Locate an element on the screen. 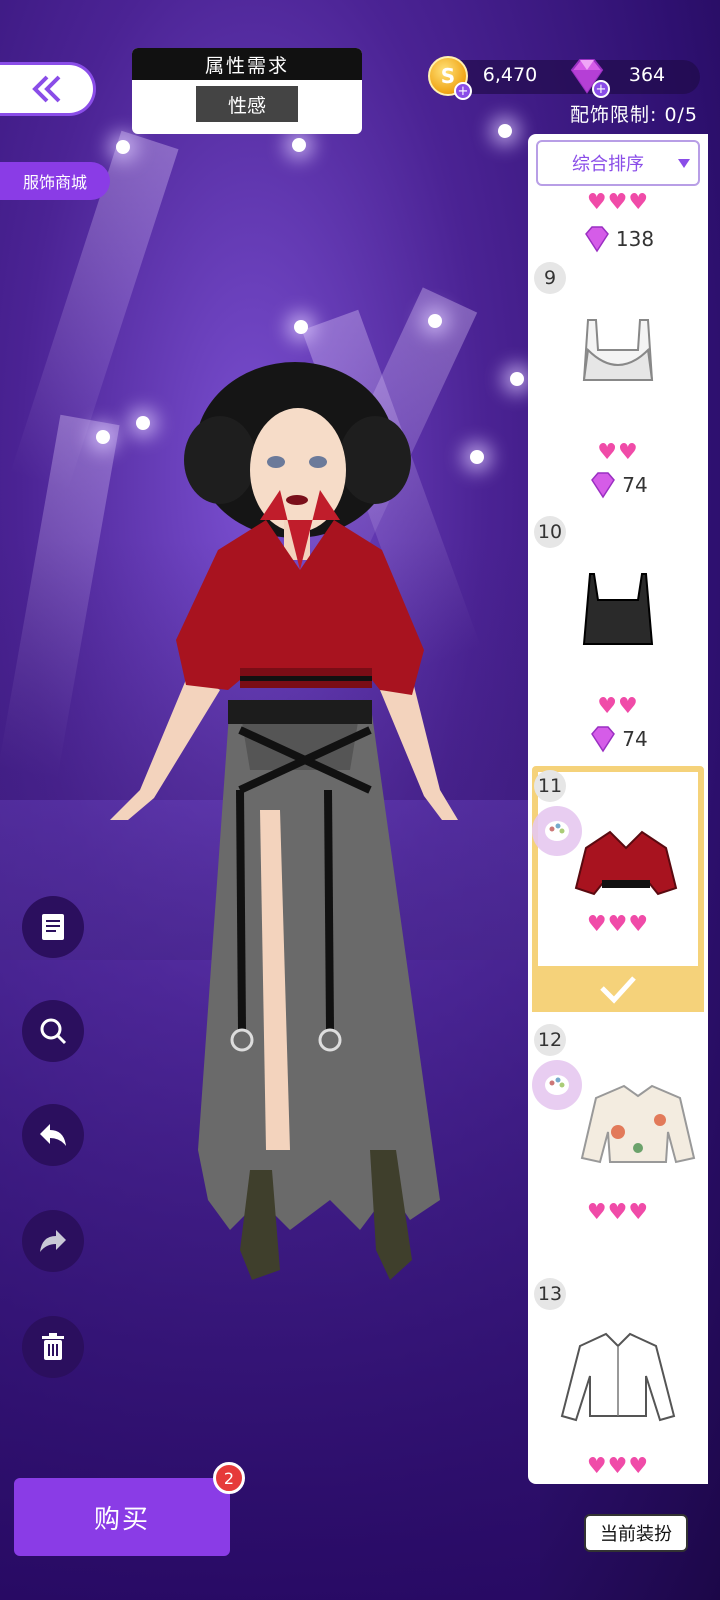 This screenshot has height=1600, width=720. trash-icon is located at coordinates (53, 1346).